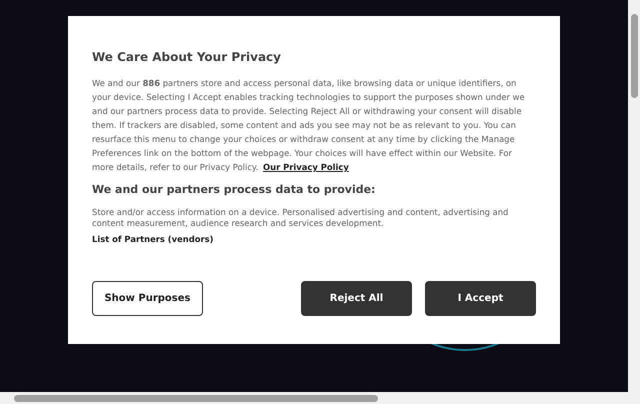 Image resolution: width=640 pixels, height=404 pixels. What do you see at coordinates (306, 167) in the screenshot?
I see `privacy-policy-link: Our Privacy Policy` at bounding box center [306, 167].